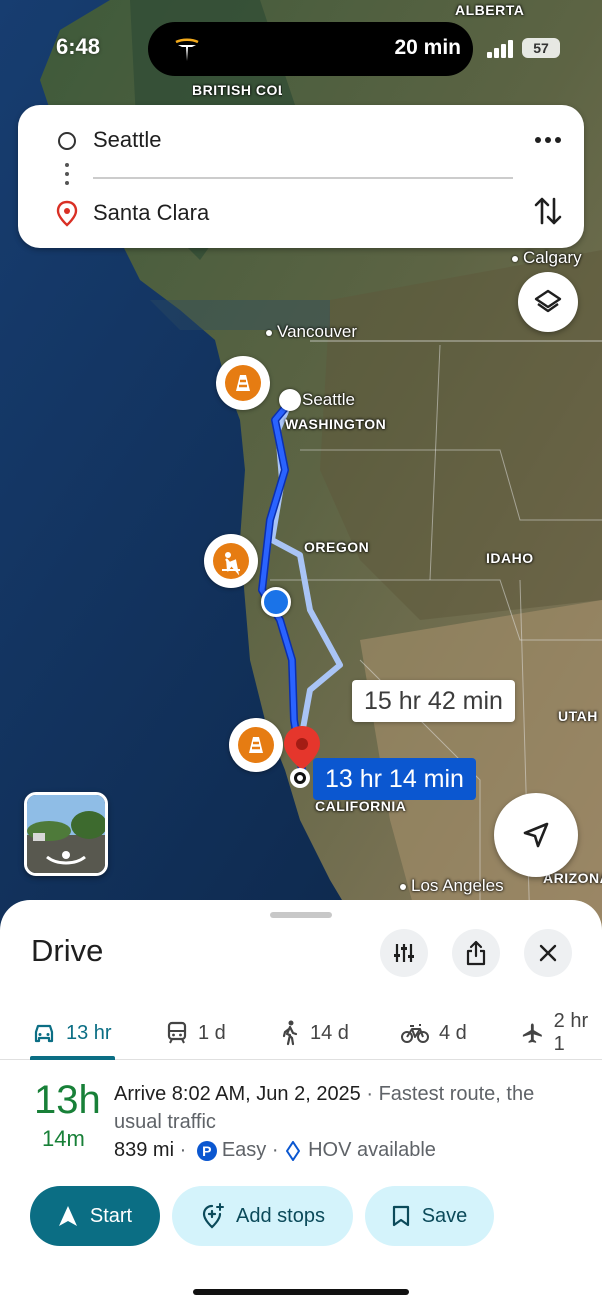 This screenshot has height=1308, width=602. Describe the element at coordinates (394, 779) in the screenshot. I see `main-route-time-chip: 13 hr 14 min` at that location.